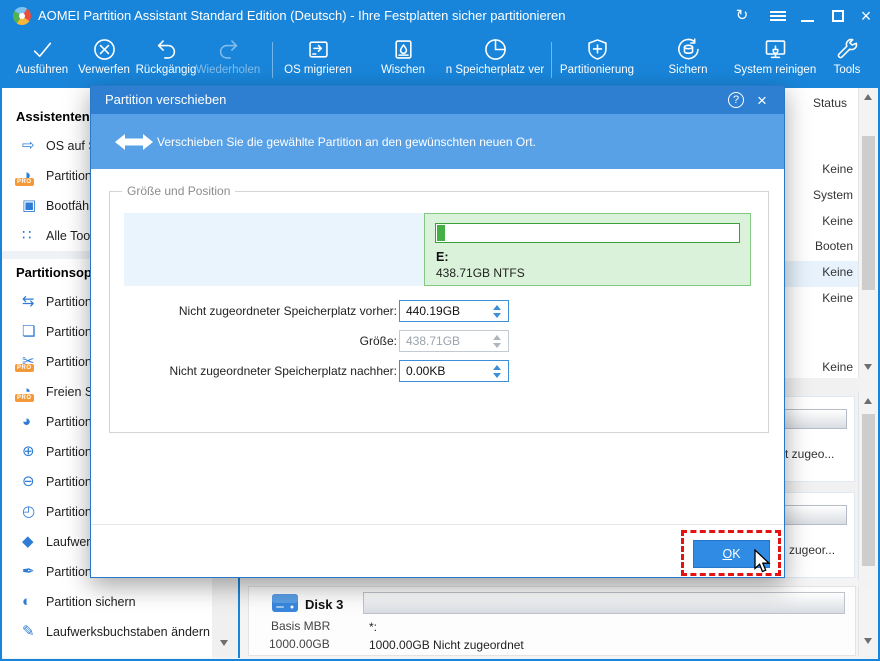 Image resolution: width=880 pixels, height=661 pixels. I want to click on aomei-logo-icon, so click(22, 16).